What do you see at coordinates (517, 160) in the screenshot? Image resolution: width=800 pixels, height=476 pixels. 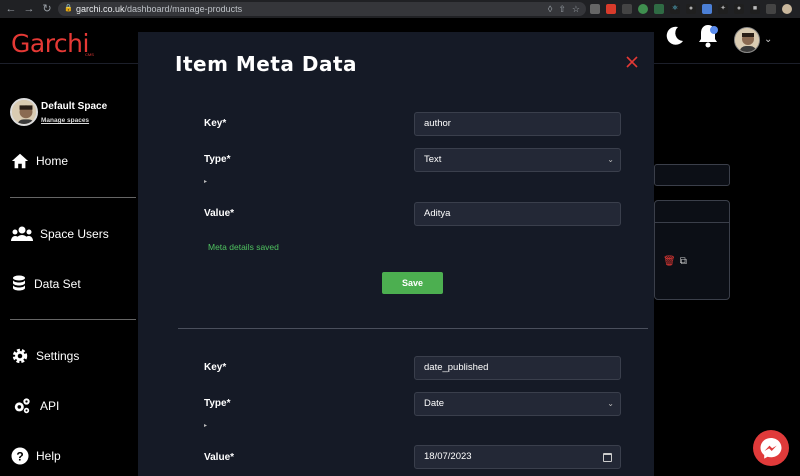 I see `type-select: Text ⌄` at bounding box center [517, 160].